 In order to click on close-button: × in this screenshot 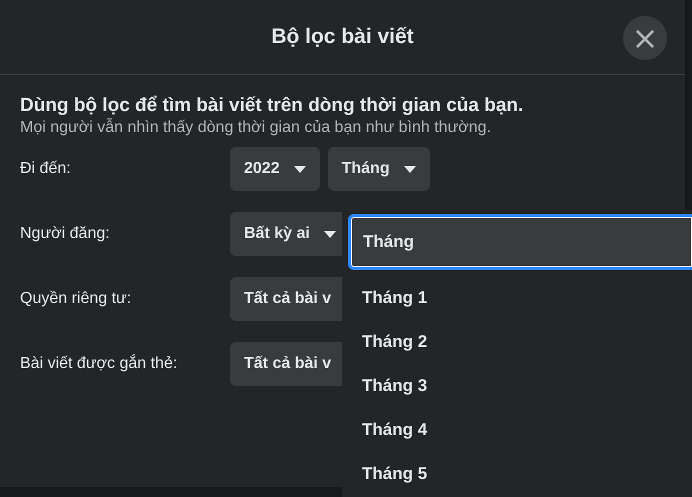, I will do `click(645, 38)`.